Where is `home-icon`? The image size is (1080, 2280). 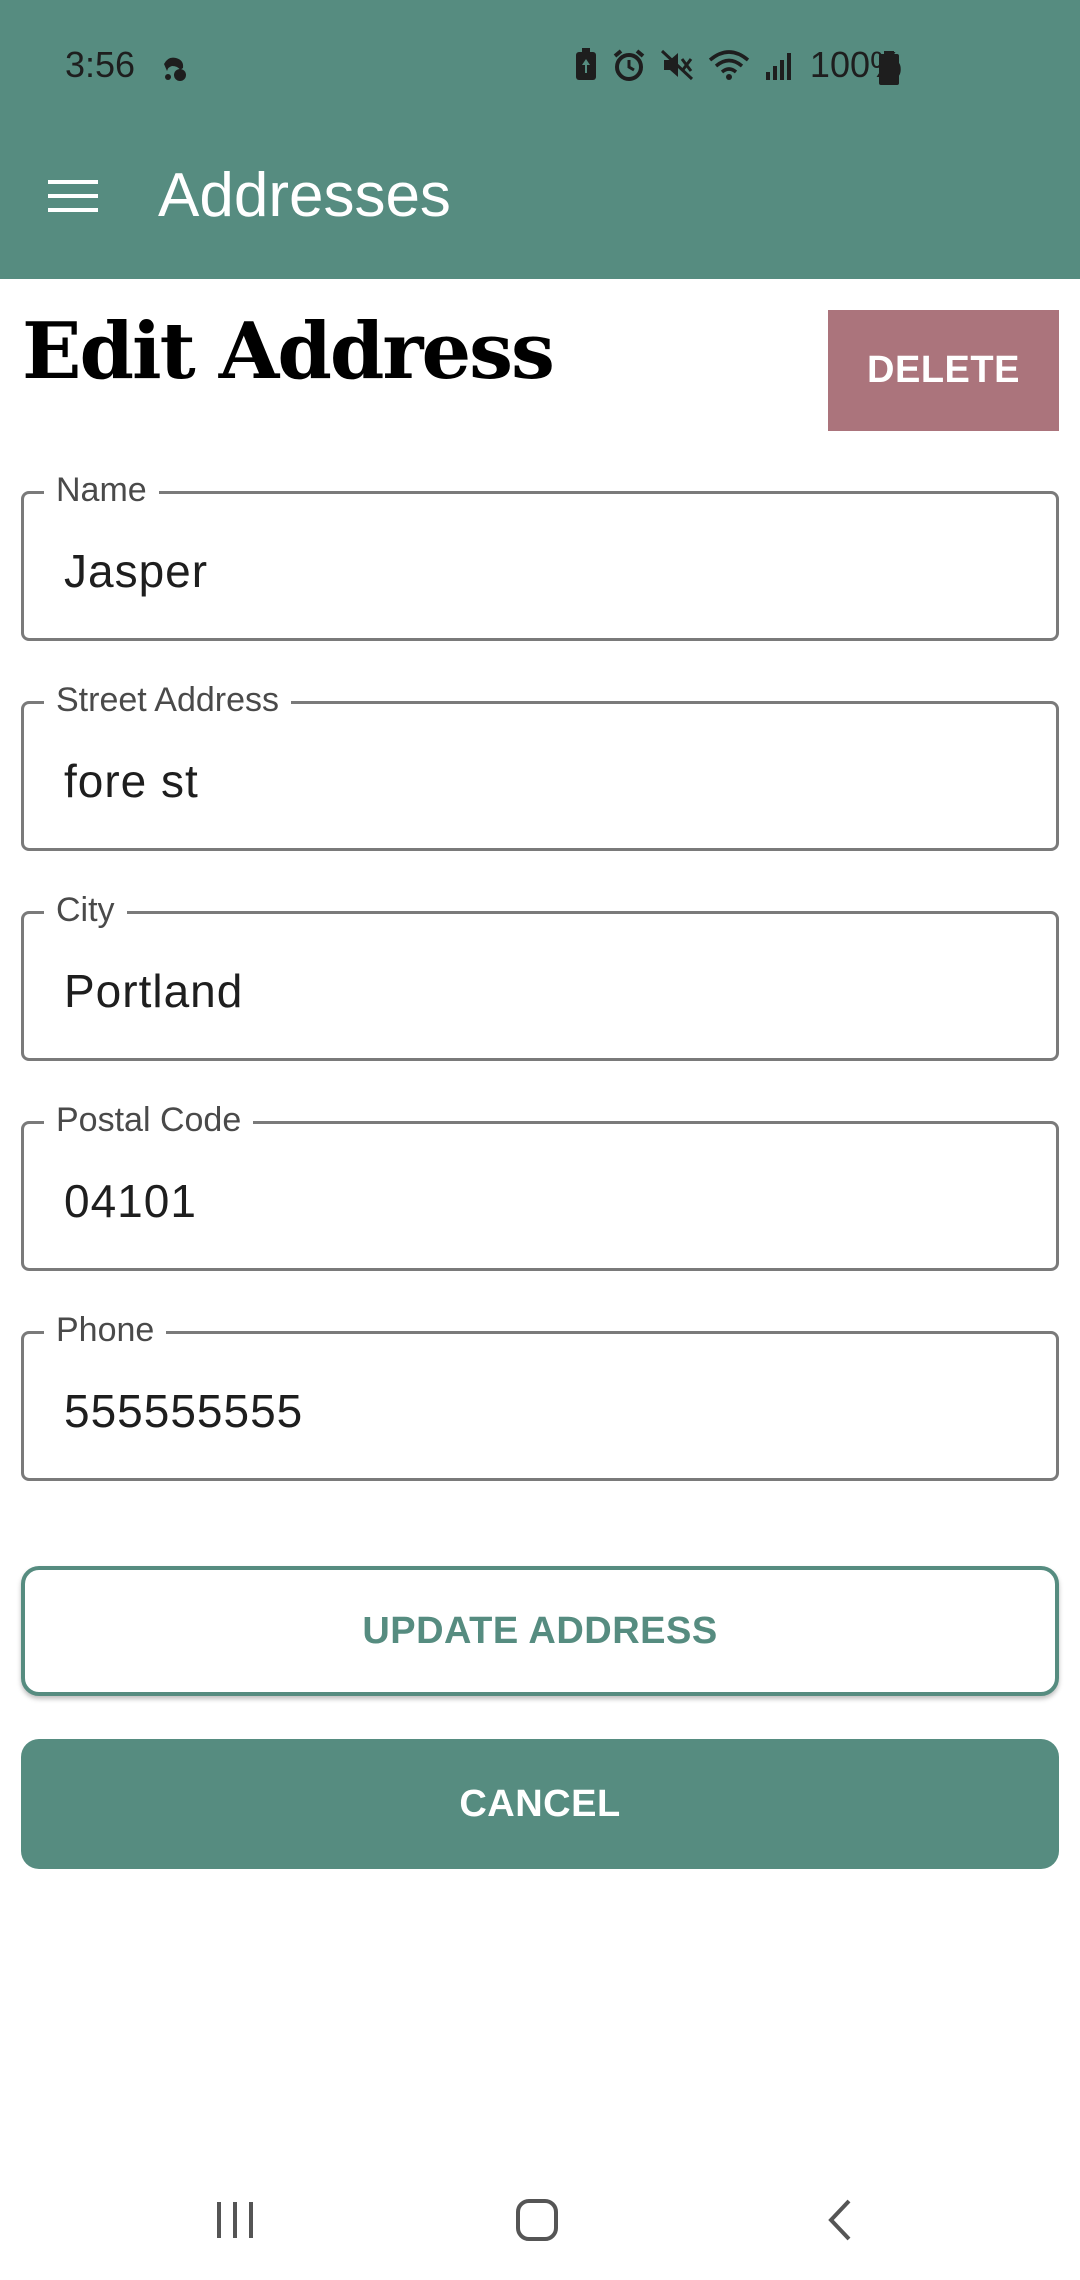
home-icon is located at coordinates (537, 2220).